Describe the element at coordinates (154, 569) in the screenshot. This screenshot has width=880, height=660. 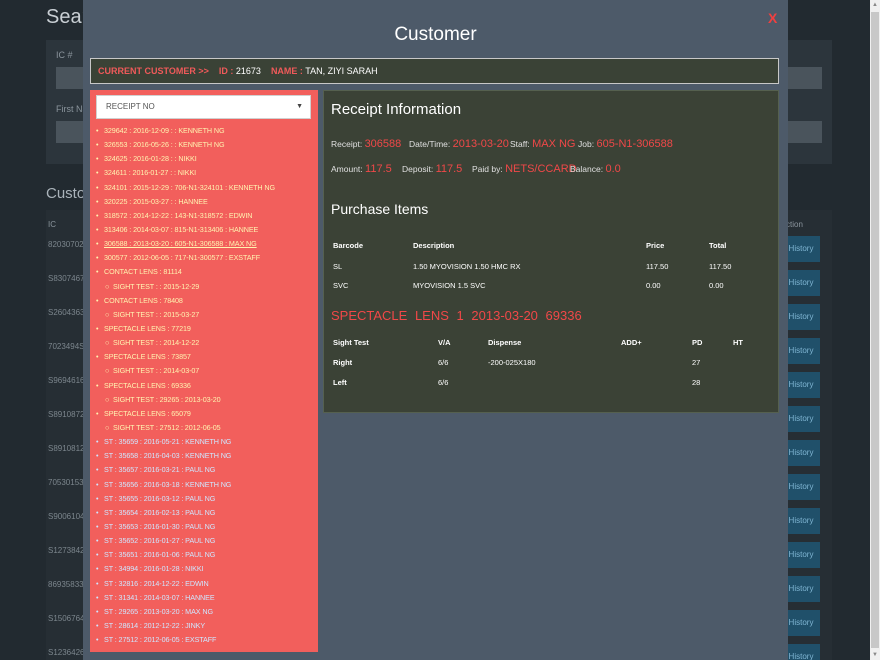
I see `history-item-label: ST : 34994 : 2016-01-28 : NIKKI` at that location.